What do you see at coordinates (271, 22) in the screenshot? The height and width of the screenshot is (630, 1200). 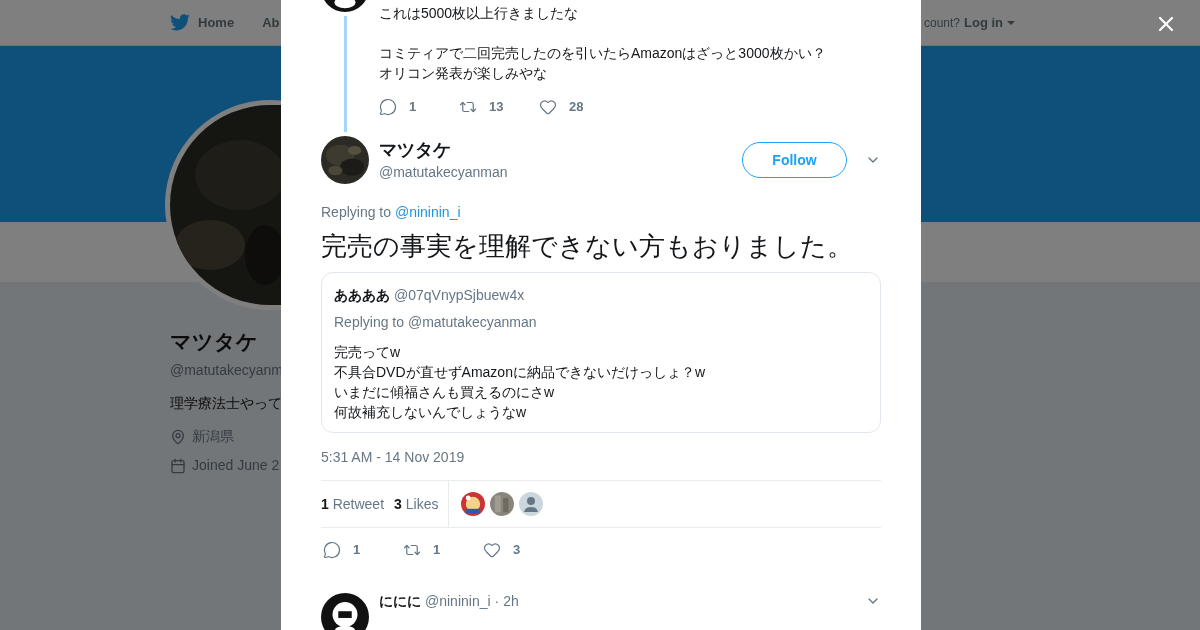 I see `nav-link: Ab` at bounding box center [271, 22].